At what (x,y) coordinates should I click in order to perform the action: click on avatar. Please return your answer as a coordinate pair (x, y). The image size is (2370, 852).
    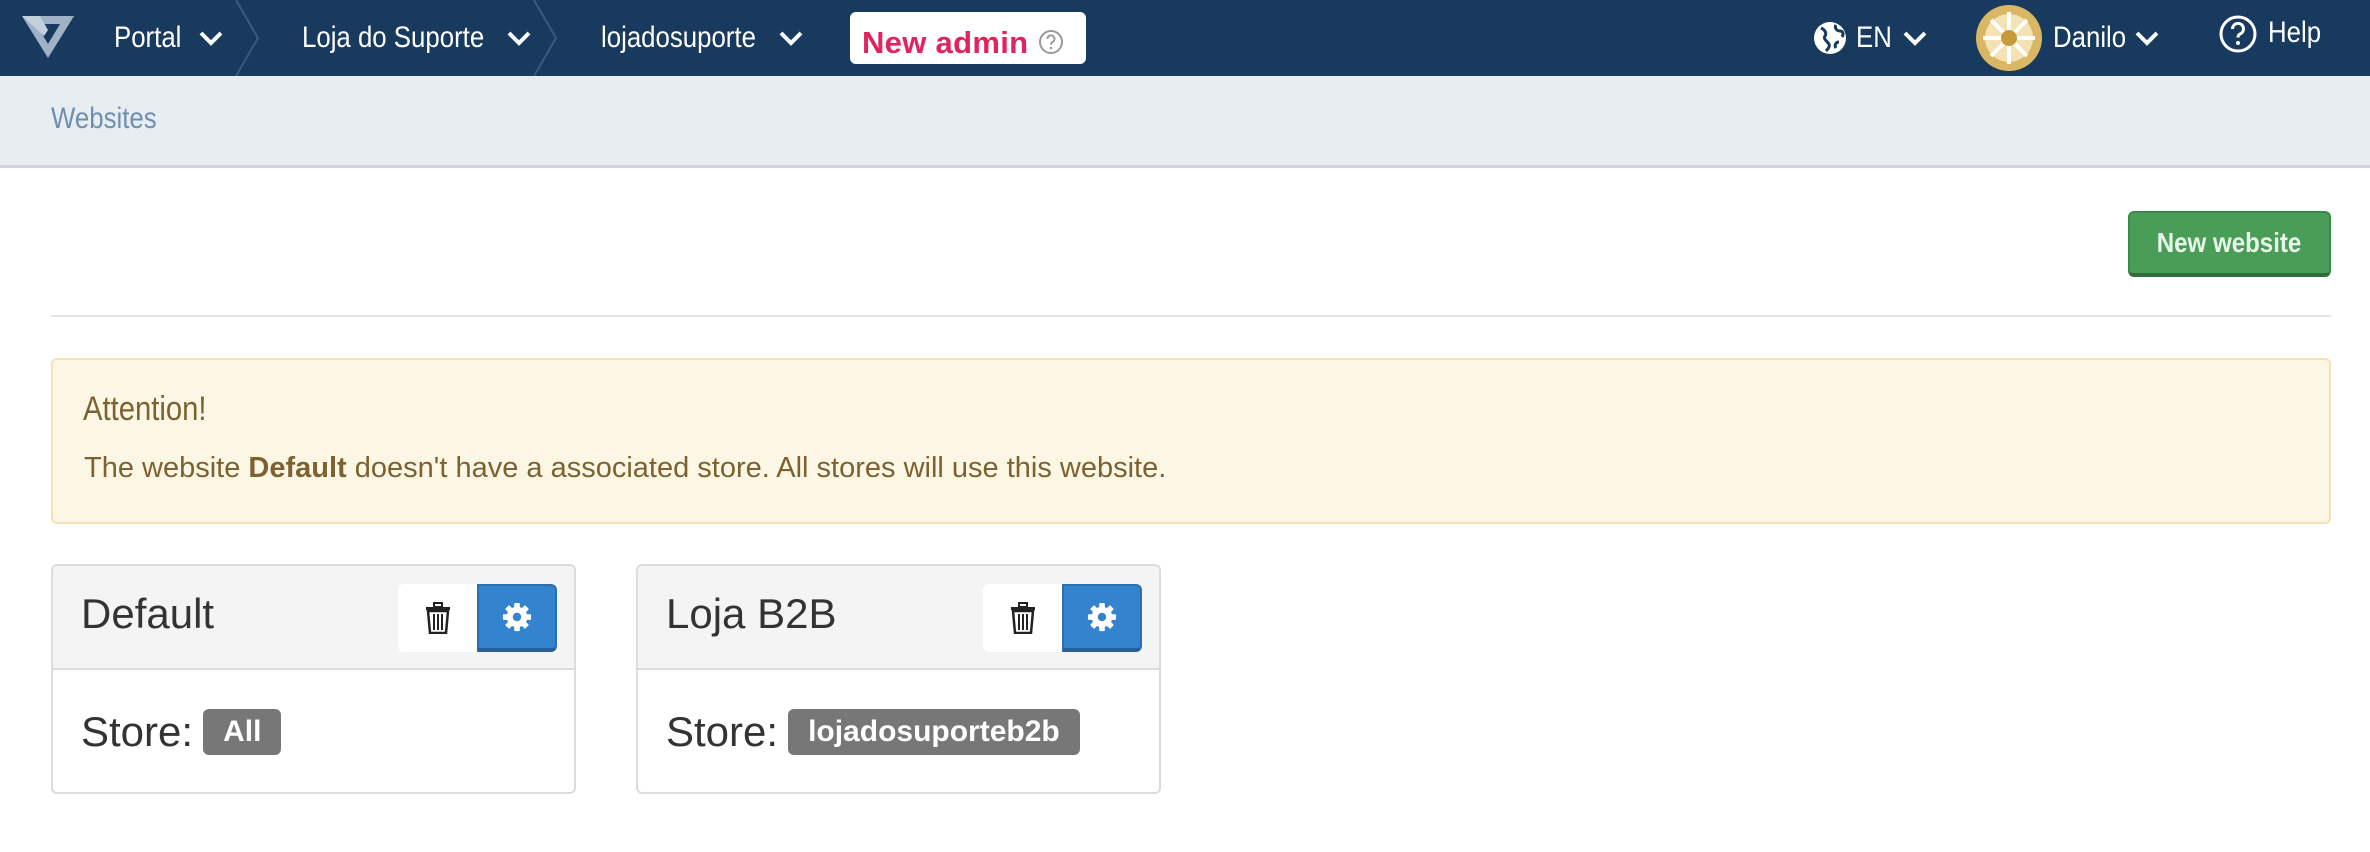
    Looking at the image, I should click on (2009, 38).